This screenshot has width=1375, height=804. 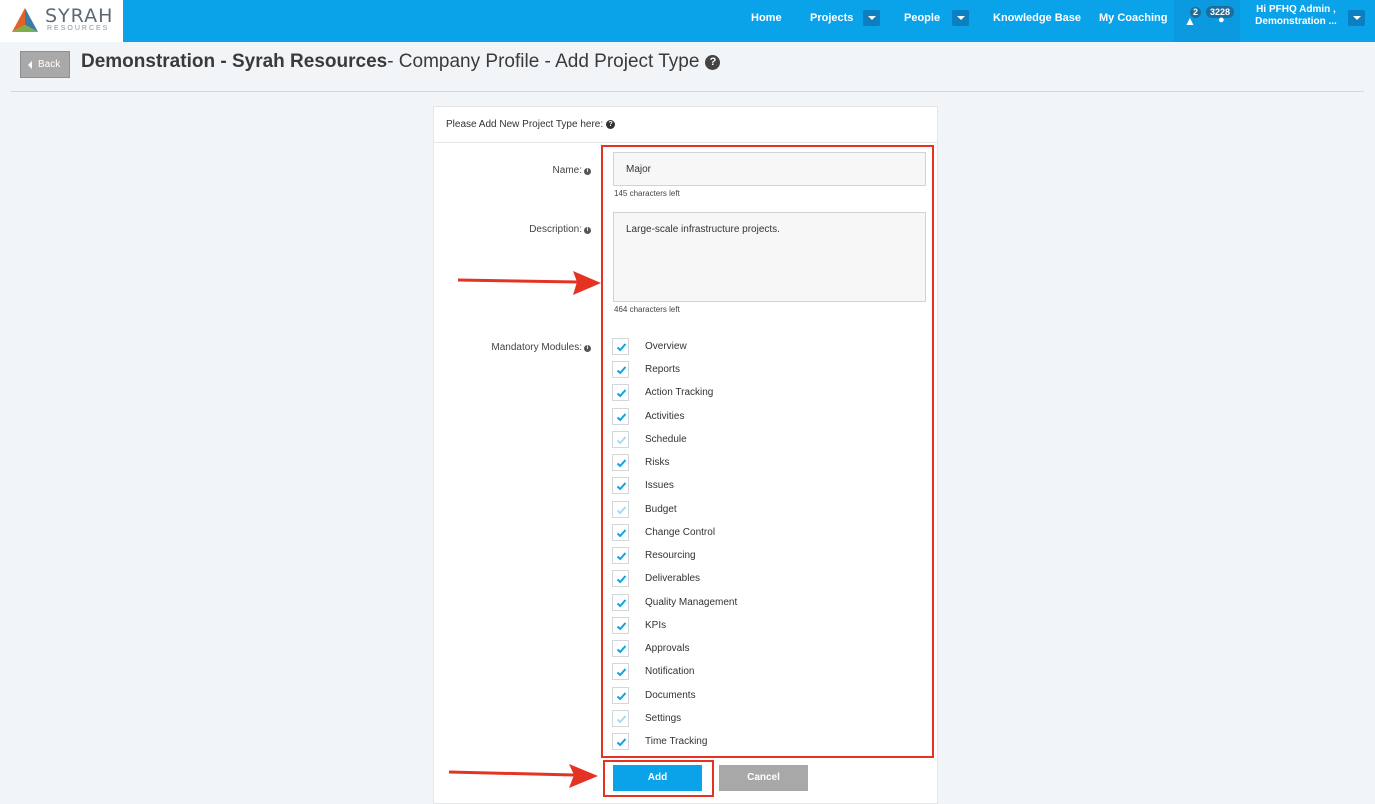 What do you see at coordinates (49, 64) in the screenshot?
I see `back-button-label: Back` at bounding box center [49, 64].